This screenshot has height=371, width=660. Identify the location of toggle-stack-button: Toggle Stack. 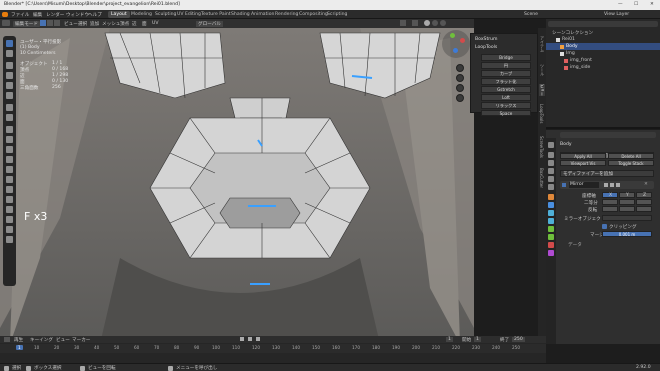
(631, 163).